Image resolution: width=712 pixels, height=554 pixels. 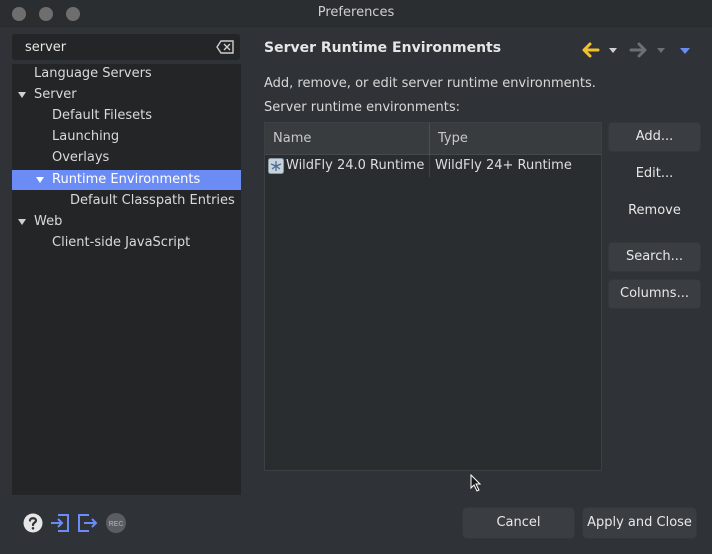 I want to click on table-row: WildFly 24.0 Runtime WildFly 24+ Runtime, so click(x=433, y=166).